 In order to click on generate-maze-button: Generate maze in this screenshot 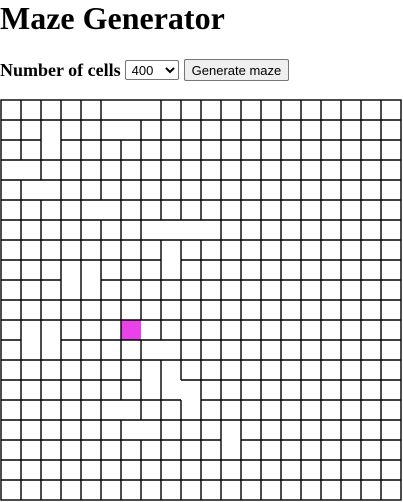, I will do `click(236, 70)`.